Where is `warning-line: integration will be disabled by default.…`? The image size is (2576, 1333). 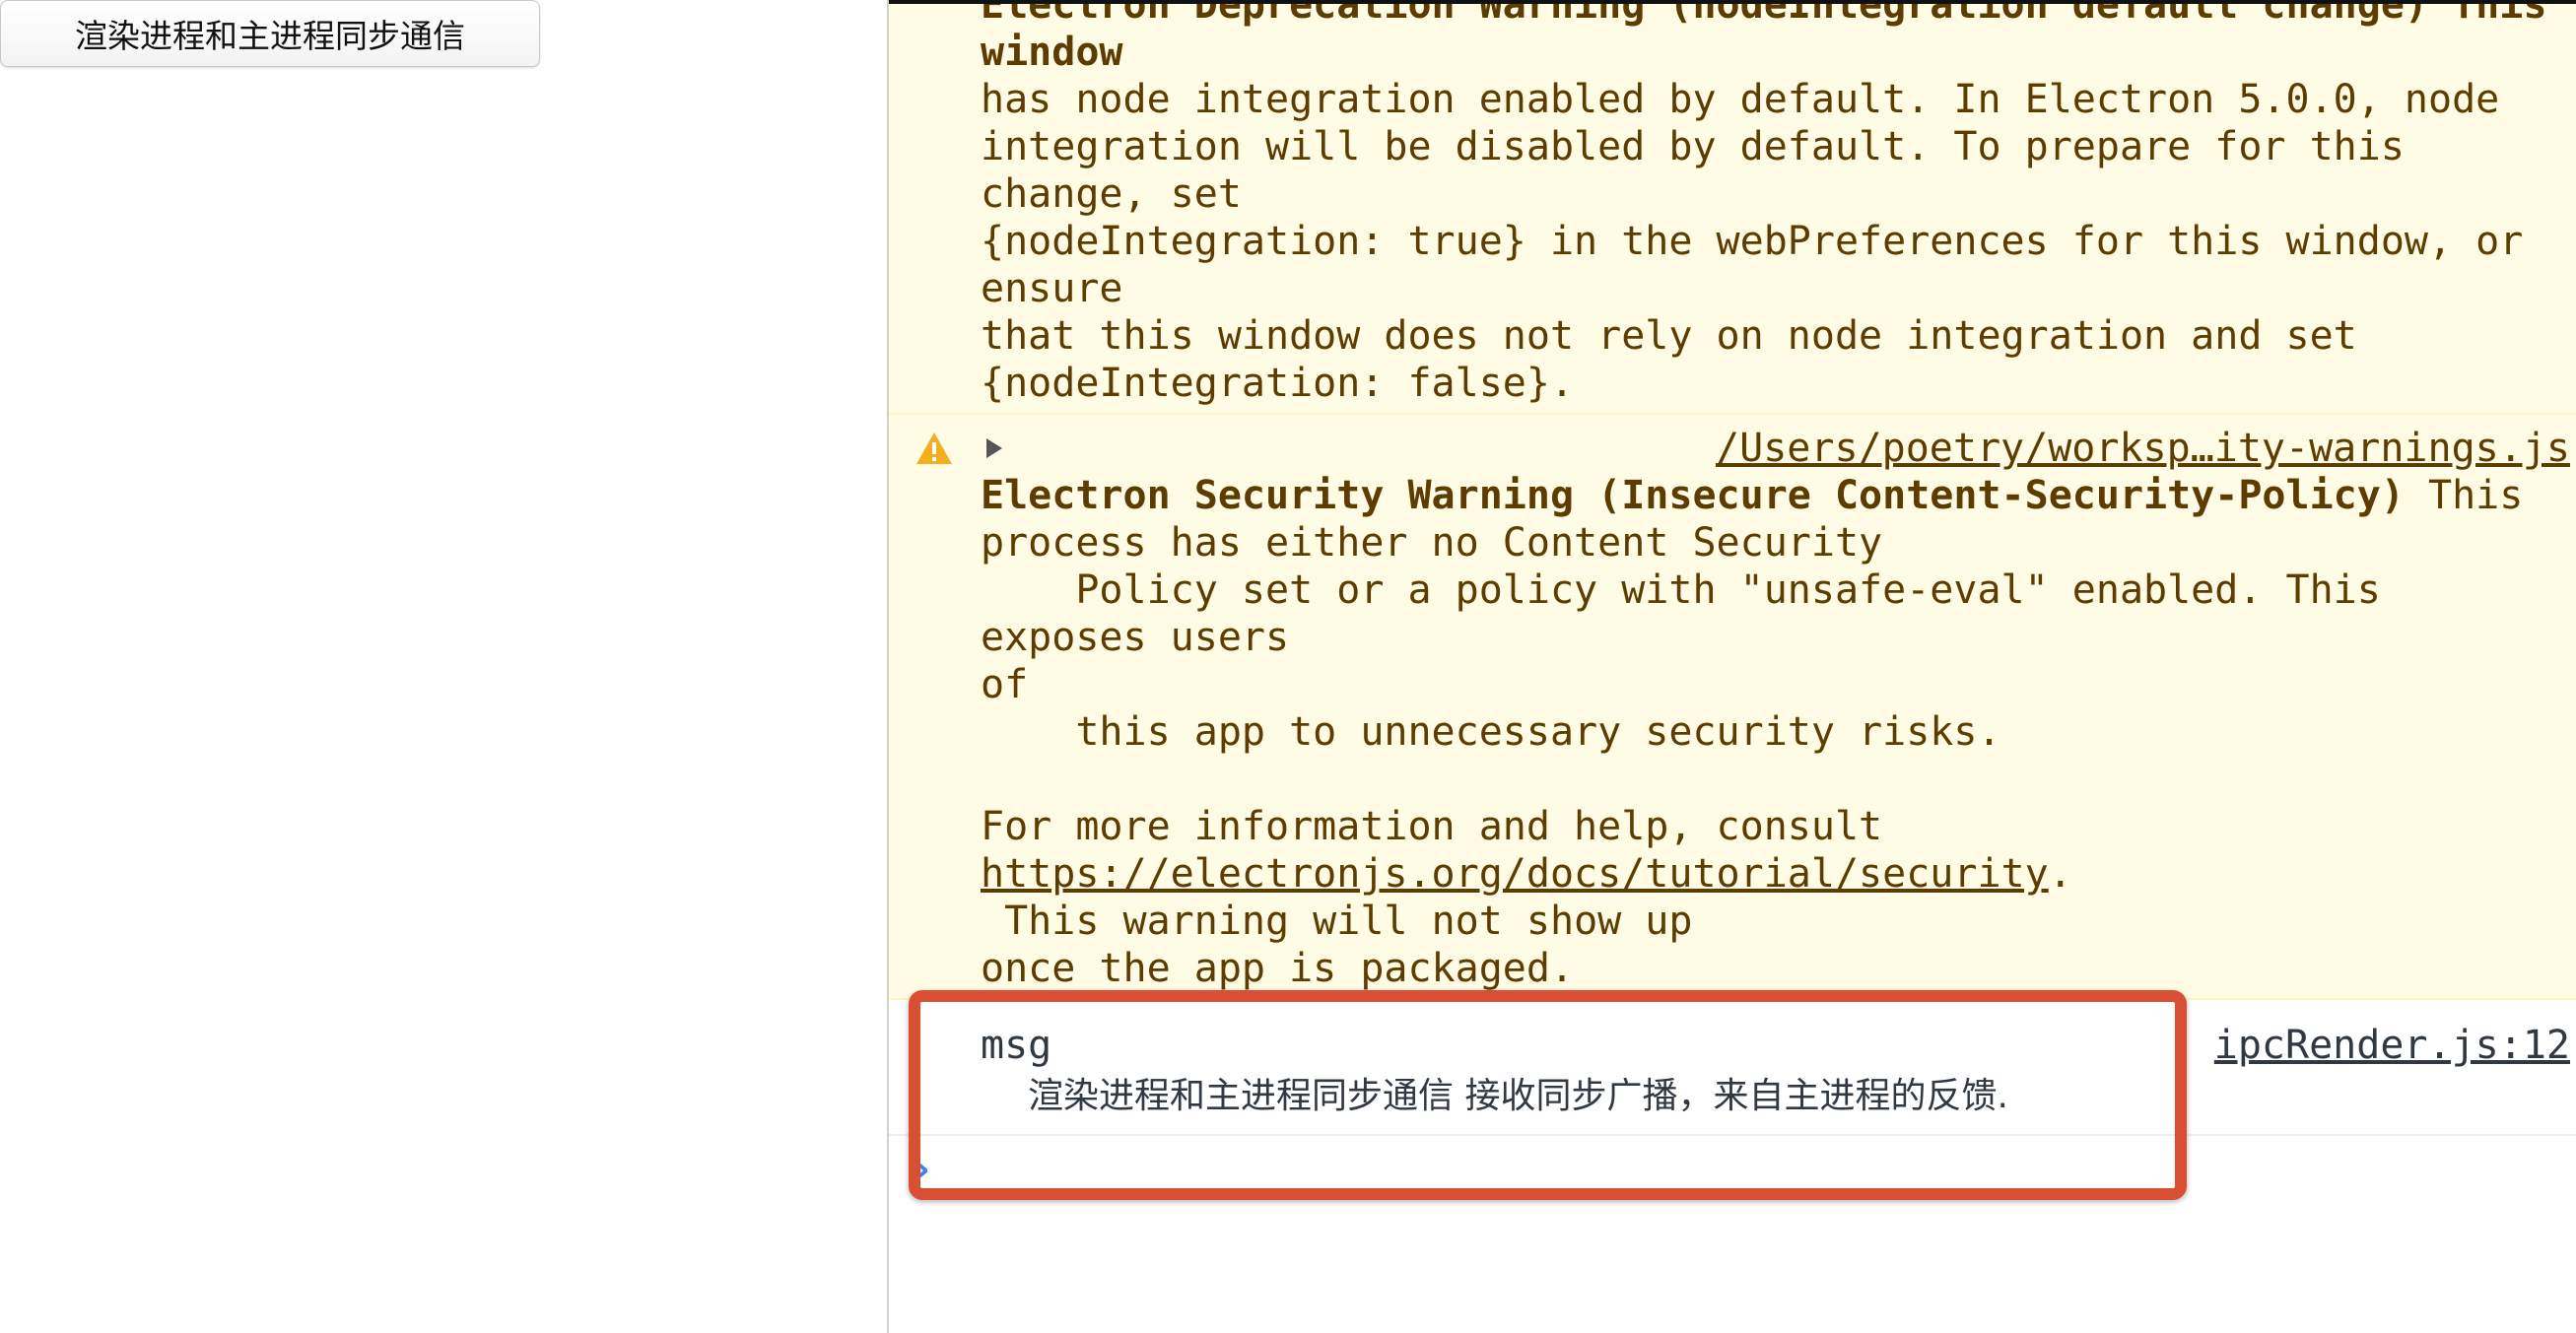
warning-line: integration will be disabled by default.… is located at coordinates (1705, 171).